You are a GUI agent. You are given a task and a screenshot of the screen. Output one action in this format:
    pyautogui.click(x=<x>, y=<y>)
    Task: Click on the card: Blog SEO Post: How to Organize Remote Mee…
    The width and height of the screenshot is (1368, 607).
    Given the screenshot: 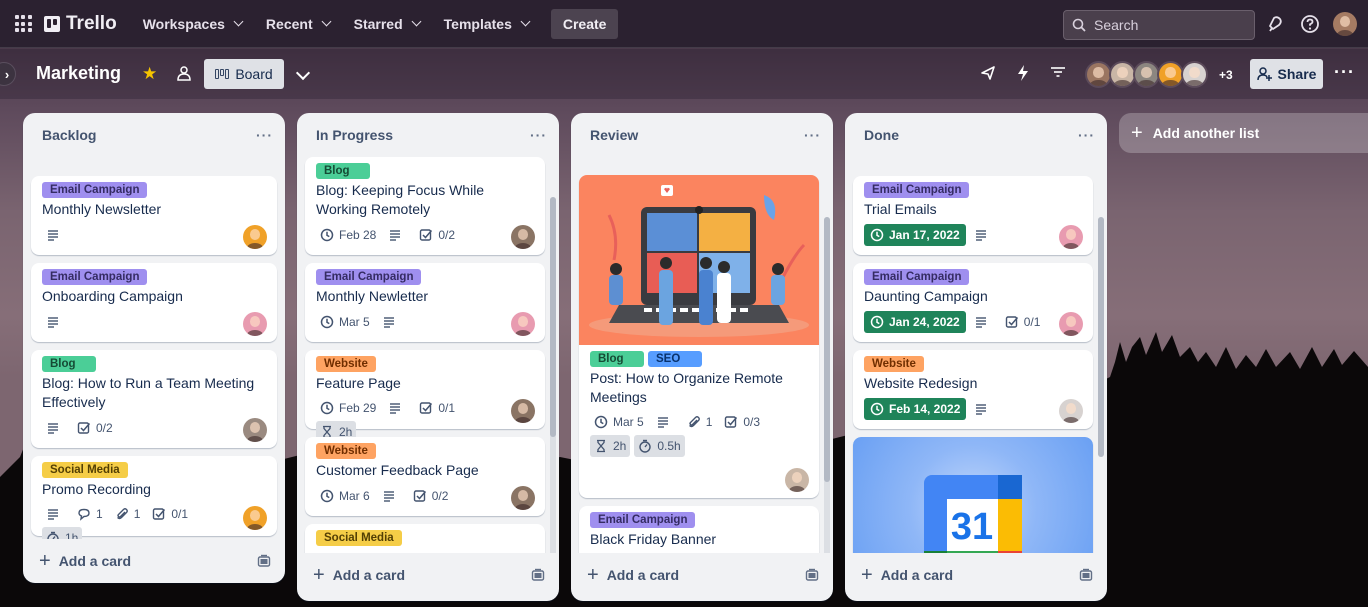 What is the action you would take?
    pyautogui.click(x=699, y=336)
    